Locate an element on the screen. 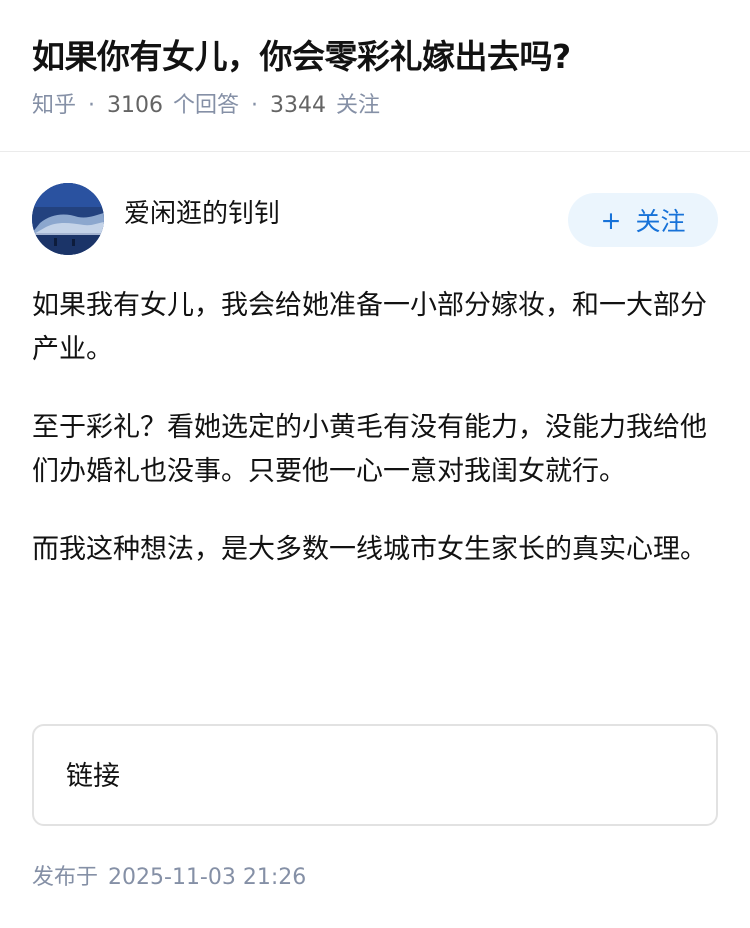 This screenshot has height=928, width=750. follower-count-label: 关注 is located at coordinates (358, 106).